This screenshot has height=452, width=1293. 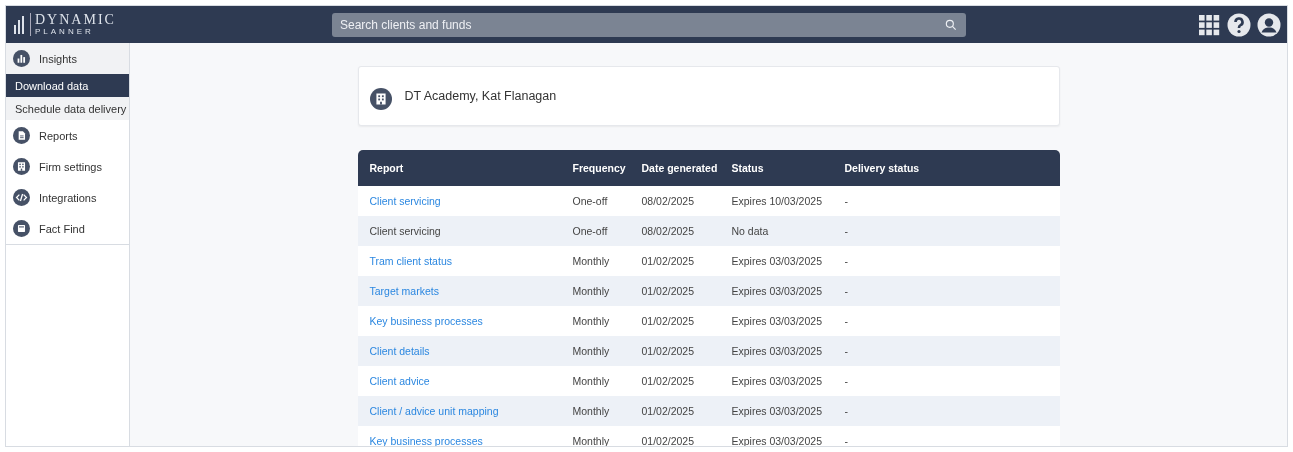 I want to click on logo-bars-icon, so click(x=19, y=24).